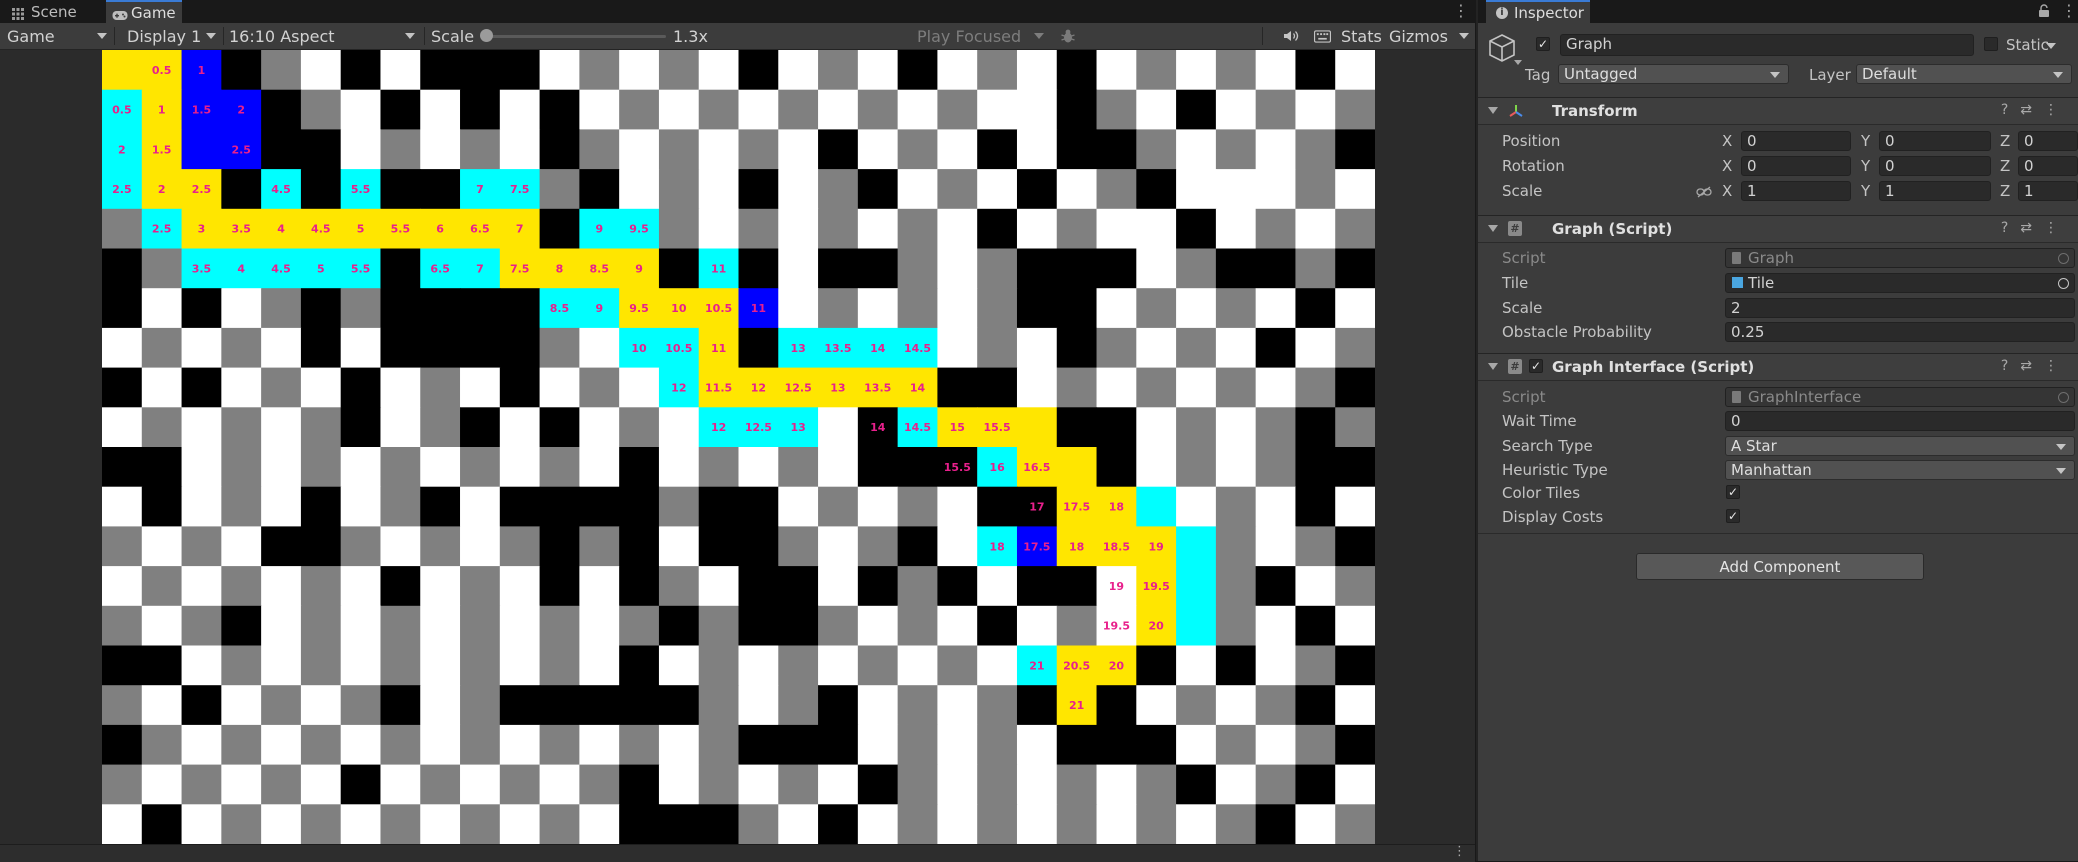 The height and width of the screenshot is (862, 2078). Describe the element at coordinates (1536, 366) in the screenshot. I see `component-enabled-checkbox: ✓` at that location.